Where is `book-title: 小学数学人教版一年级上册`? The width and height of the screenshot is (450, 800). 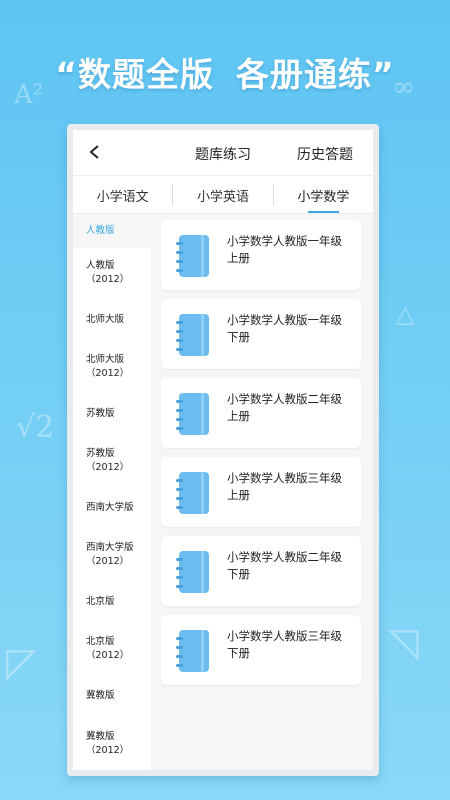 book-title: 小学数学人教版一年级上册 is located at coordinates (284, 249).